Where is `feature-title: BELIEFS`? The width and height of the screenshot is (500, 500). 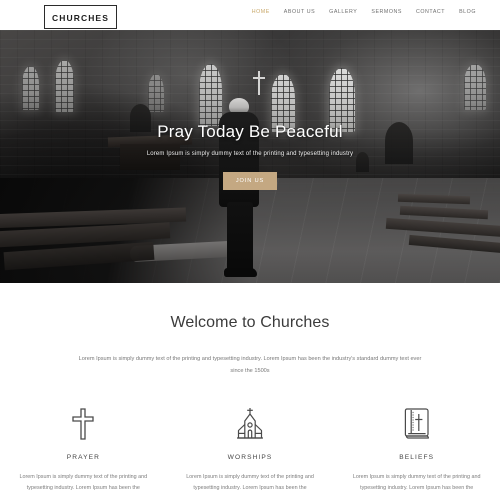 feature-title: BELIEFS is located at coordinates (417, 457).